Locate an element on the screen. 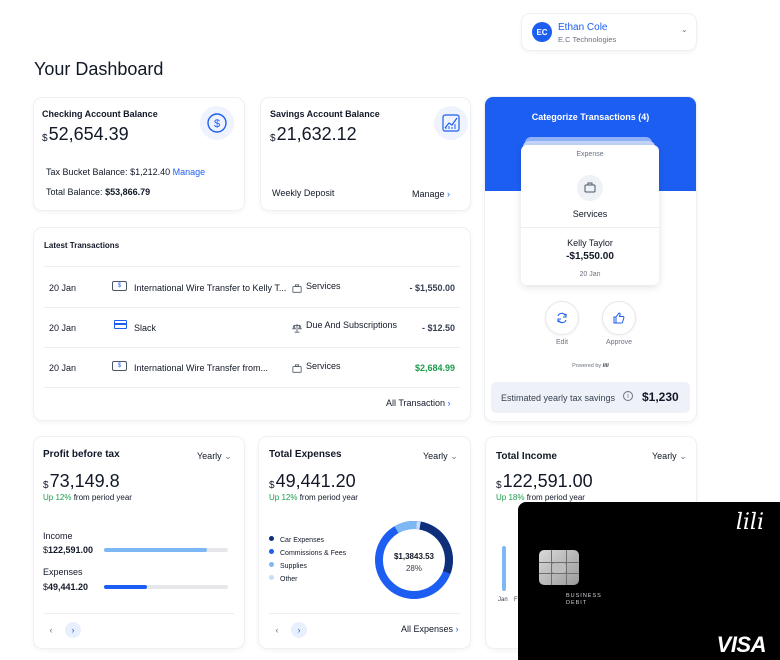 The width and height of the screenshot is (780, 660). row-category: Due And Subscriptions is located at coordinates (352, 325).